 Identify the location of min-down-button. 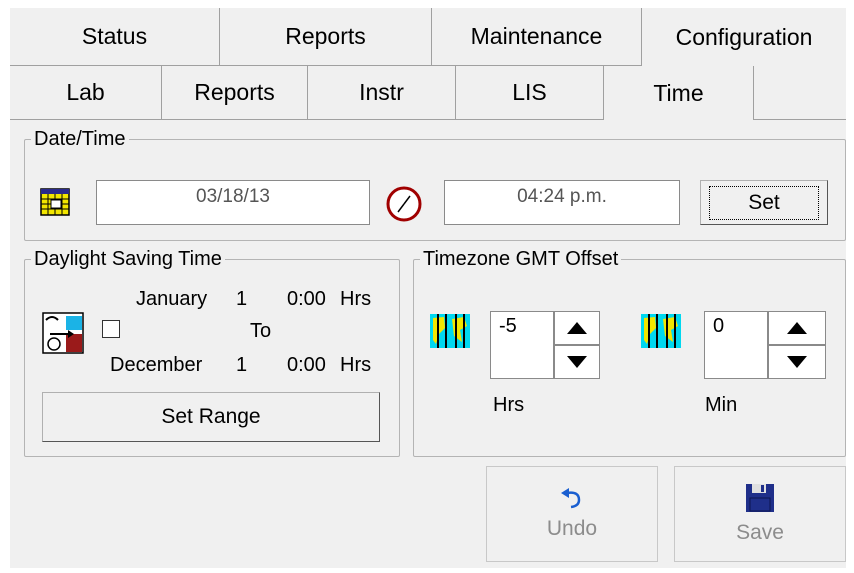
(797, 362).